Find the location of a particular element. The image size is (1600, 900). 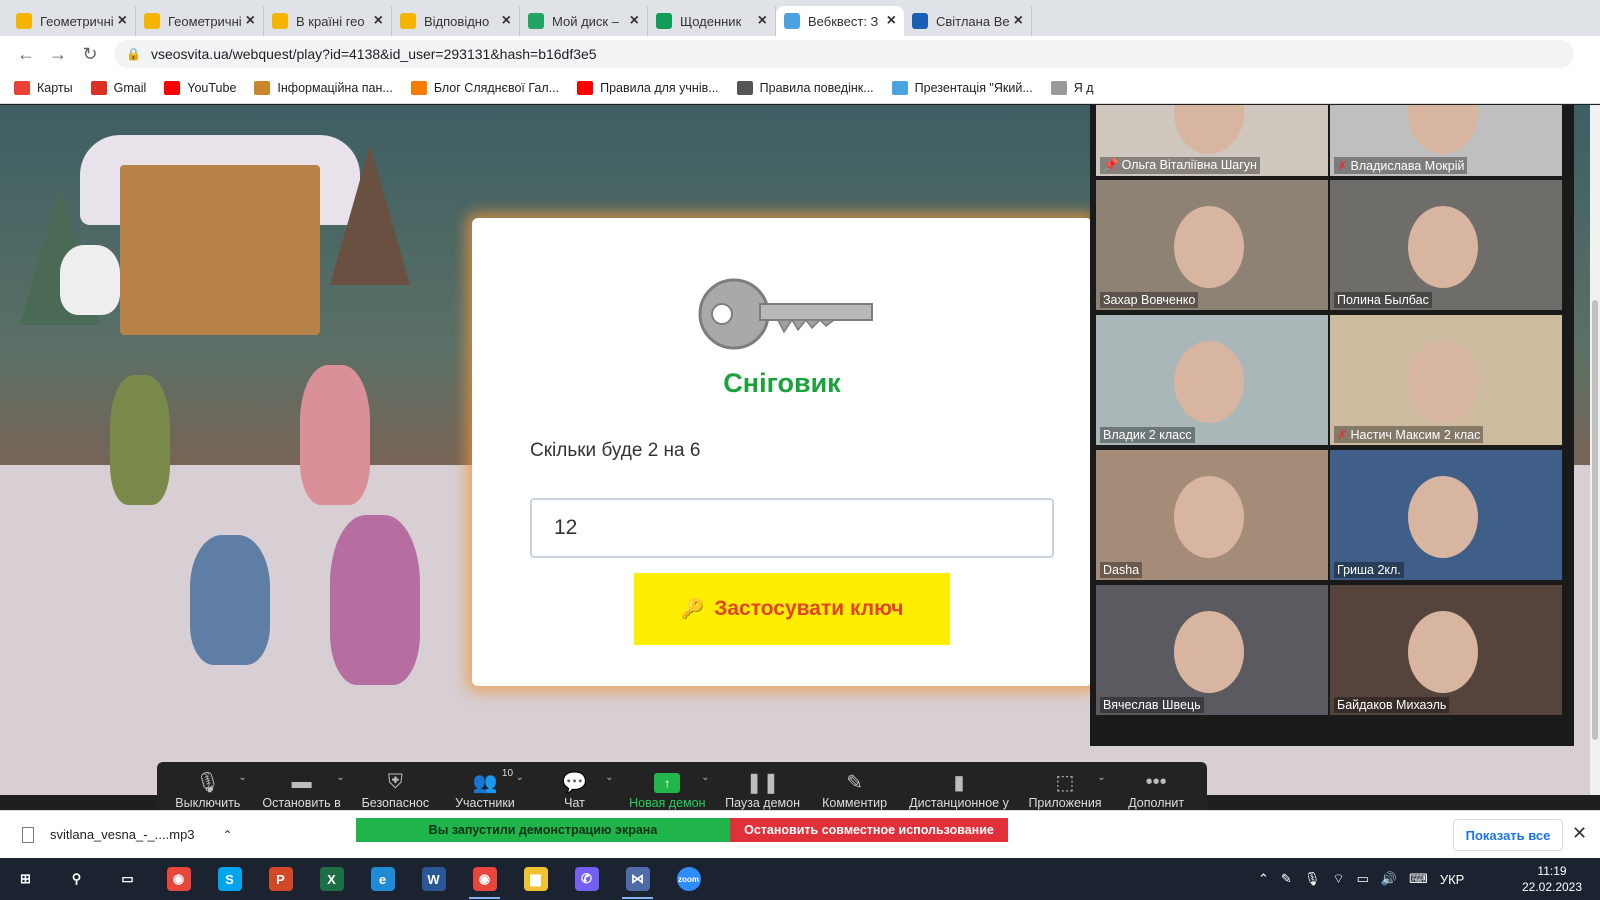

taskbar-app: ⊞ is located at coordinates (25, 879).